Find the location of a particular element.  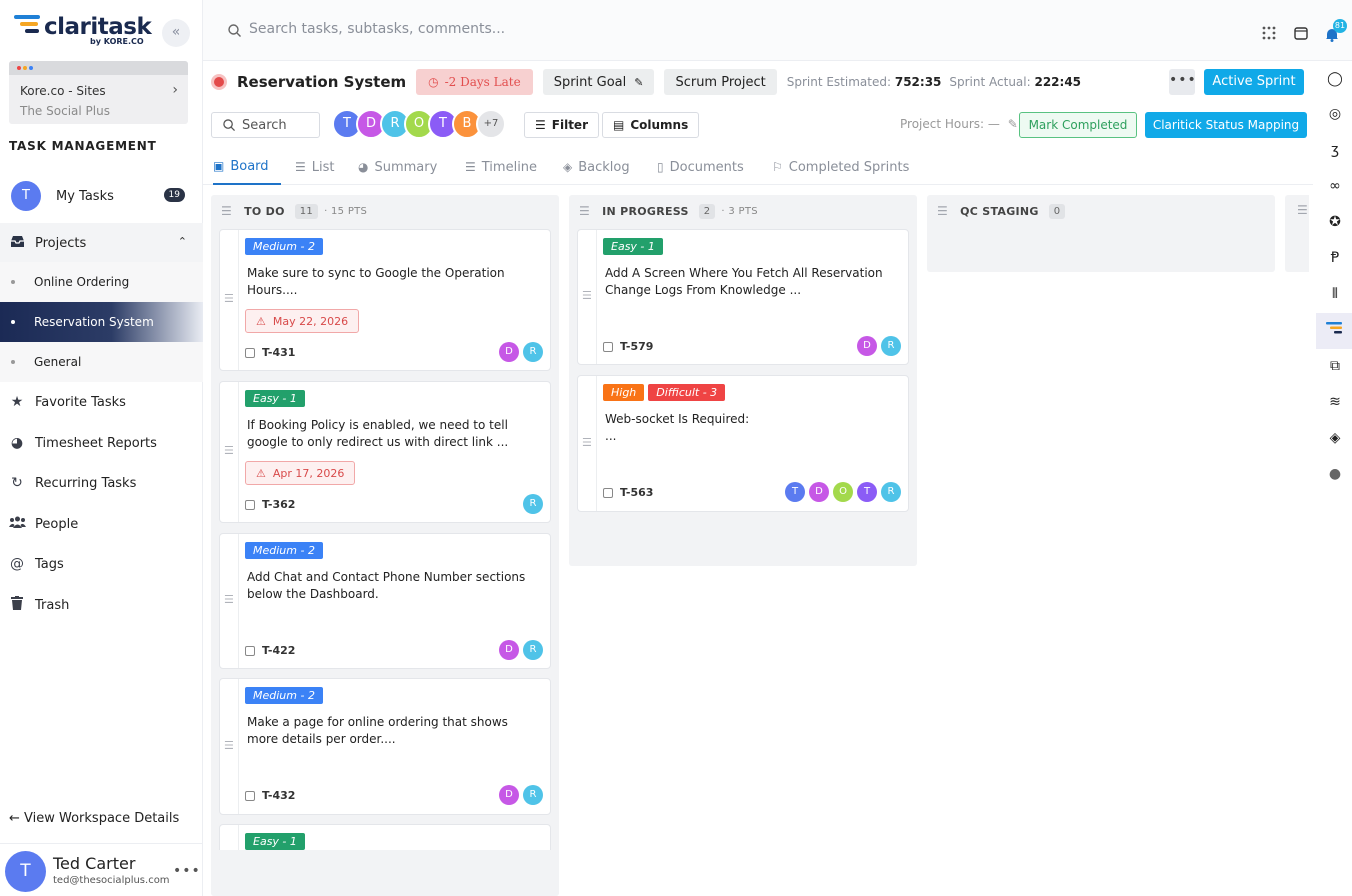

view-workspace-details-link: ← View Workspace Details is located at coordinates (94, 818).